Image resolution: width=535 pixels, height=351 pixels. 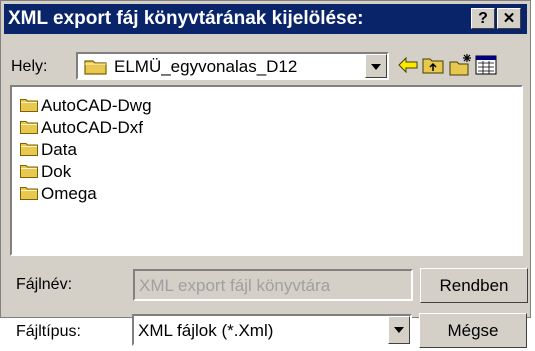 What do you see at coordinates (483, 18) in the screenshot?
I see `help-button: ?` at bounding box center [483, 18].